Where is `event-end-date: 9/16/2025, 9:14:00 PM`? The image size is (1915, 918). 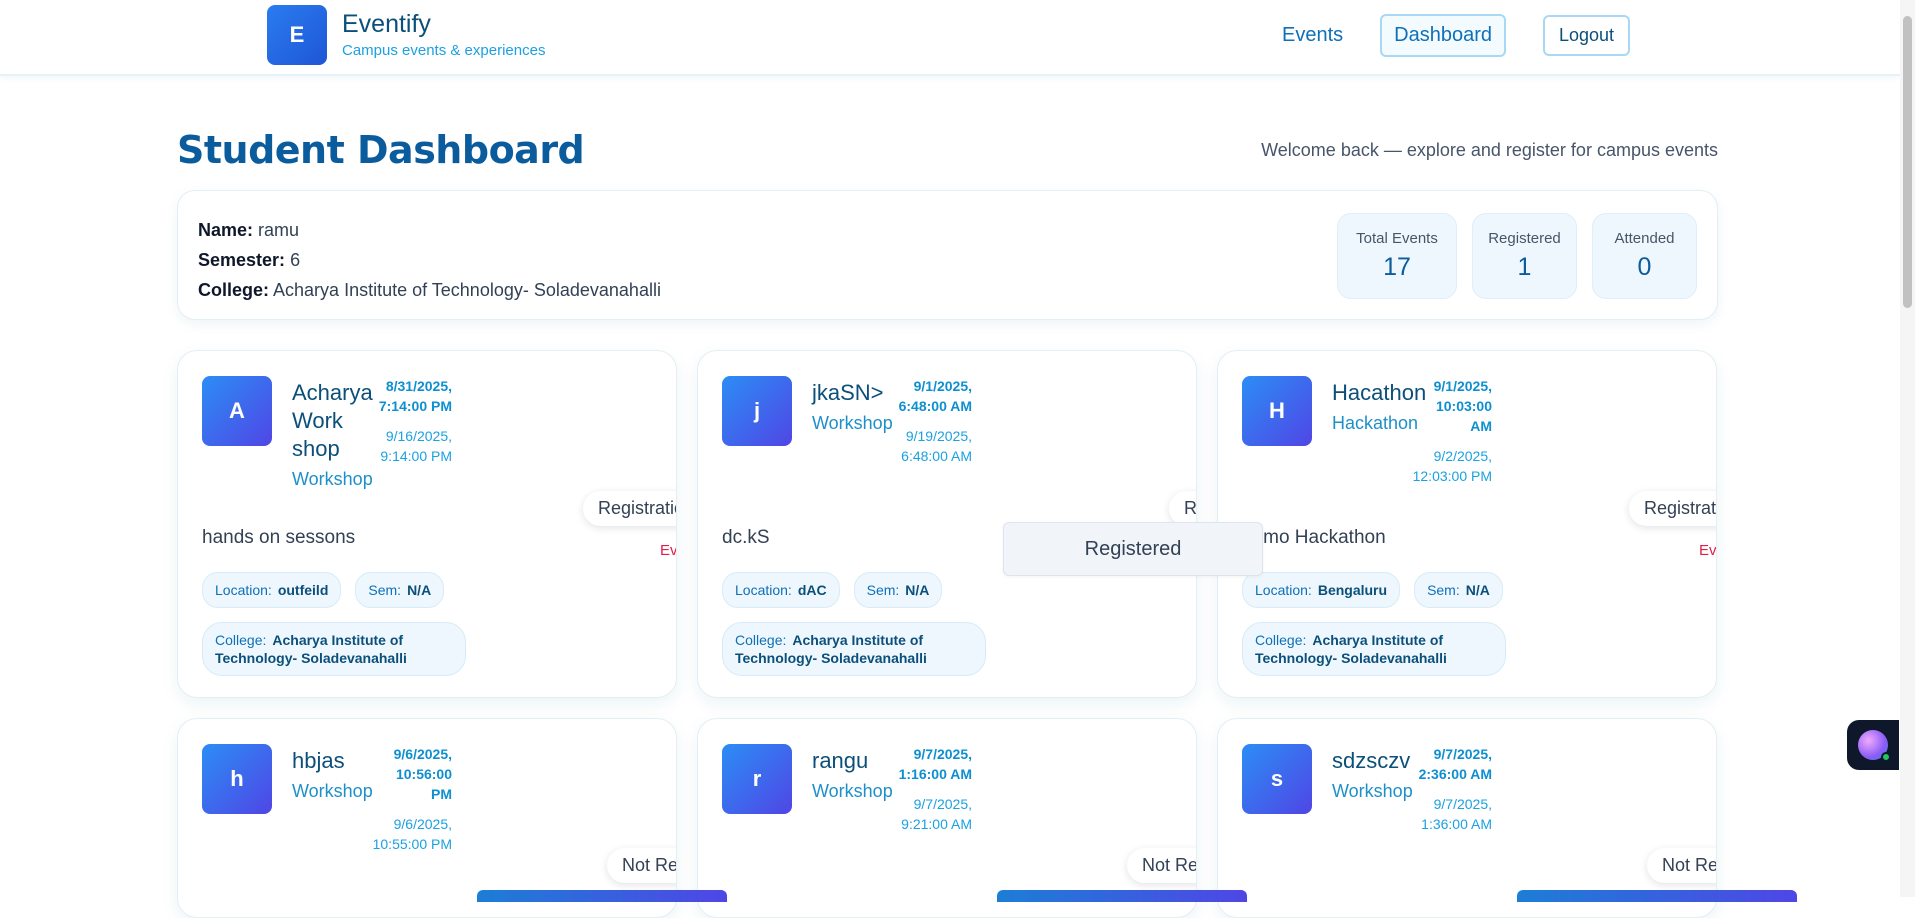 event-end-date: 9/16/2025, 9:14:00 PM is located at coordinates (416, 446).